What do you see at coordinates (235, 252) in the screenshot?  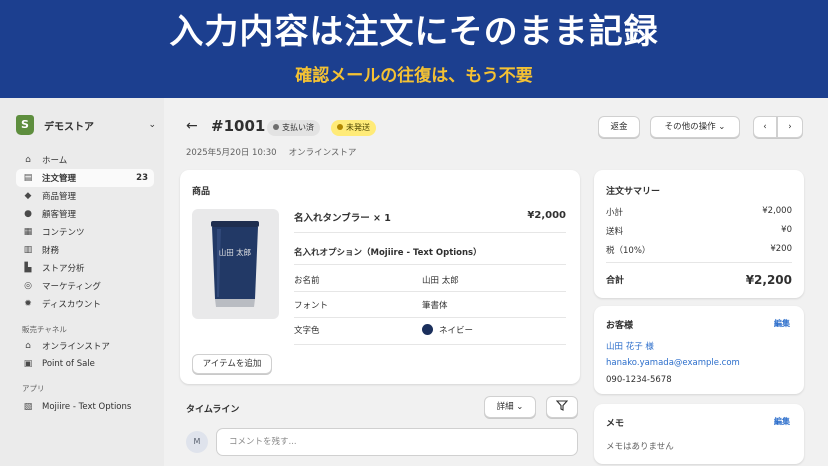 I see `engraving-text: 山田 太郎` at bounding box center [235, 252].